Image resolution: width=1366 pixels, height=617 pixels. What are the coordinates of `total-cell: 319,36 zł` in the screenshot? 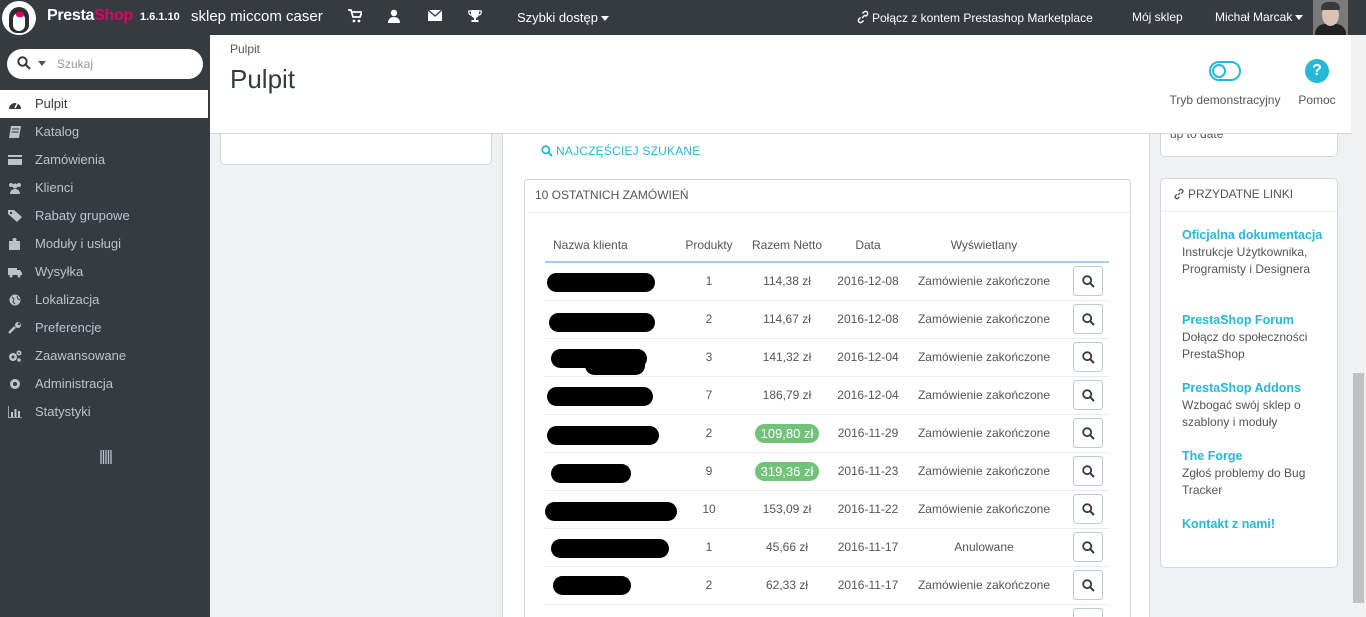 It's located at (787, 471).